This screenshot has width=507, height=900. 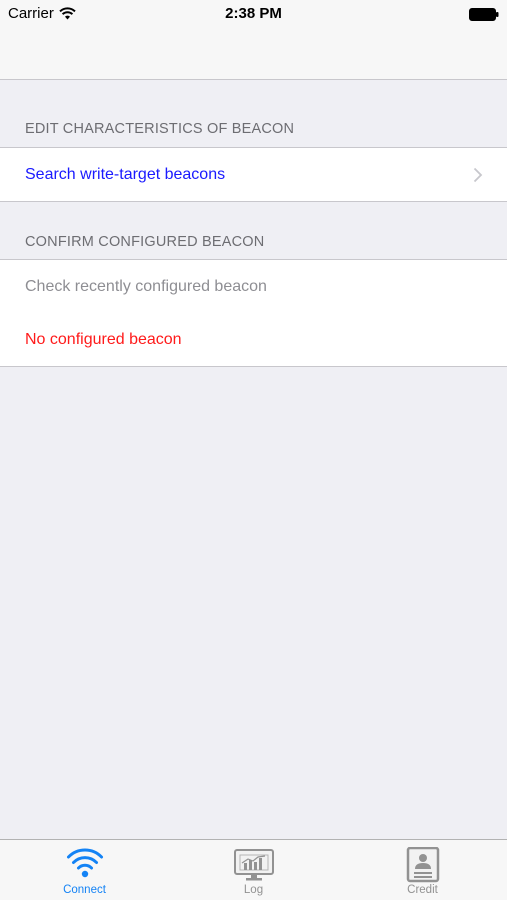 What do you see at coordinates (253, 890) in the screenshot?
I see `tab-log-label: Log` at bounding box center [253, 890].